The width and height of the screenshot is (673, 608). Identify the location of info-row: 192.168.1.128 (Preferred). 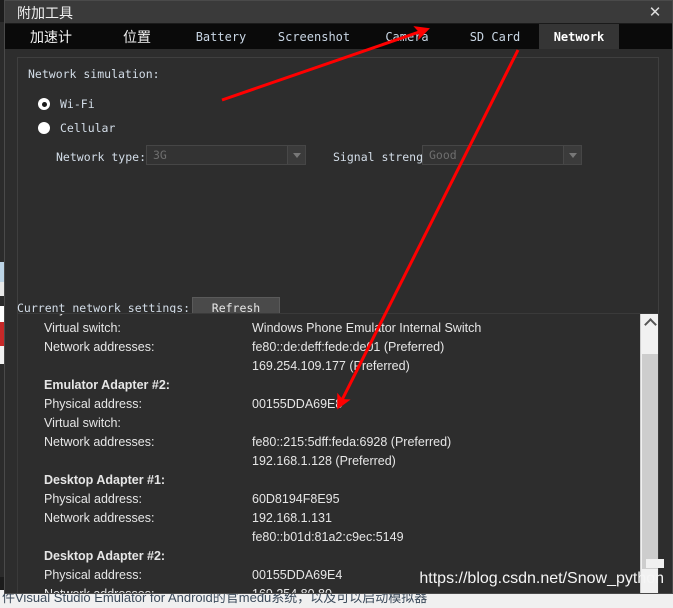
(333, 461).